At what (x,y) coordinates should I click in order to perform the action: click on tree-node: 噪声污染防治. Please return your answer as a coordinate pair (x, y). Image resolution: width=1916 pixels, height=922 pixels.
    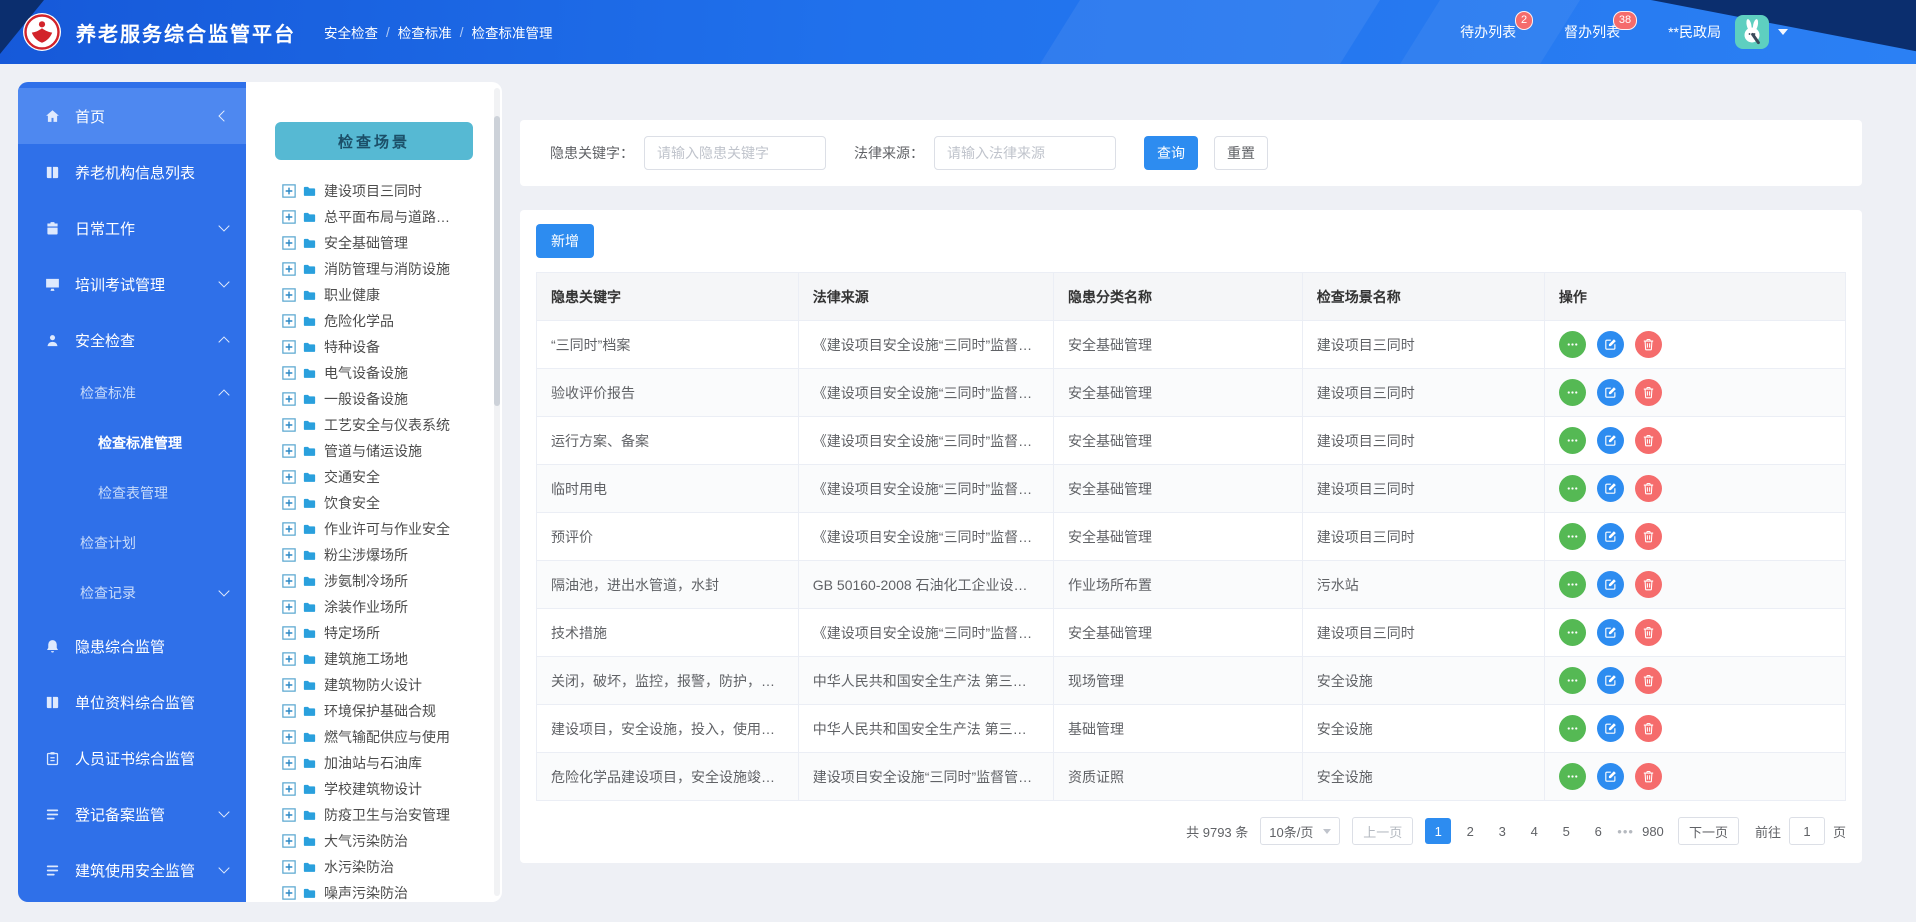
    Looking at the image, I should click on (389, 891).